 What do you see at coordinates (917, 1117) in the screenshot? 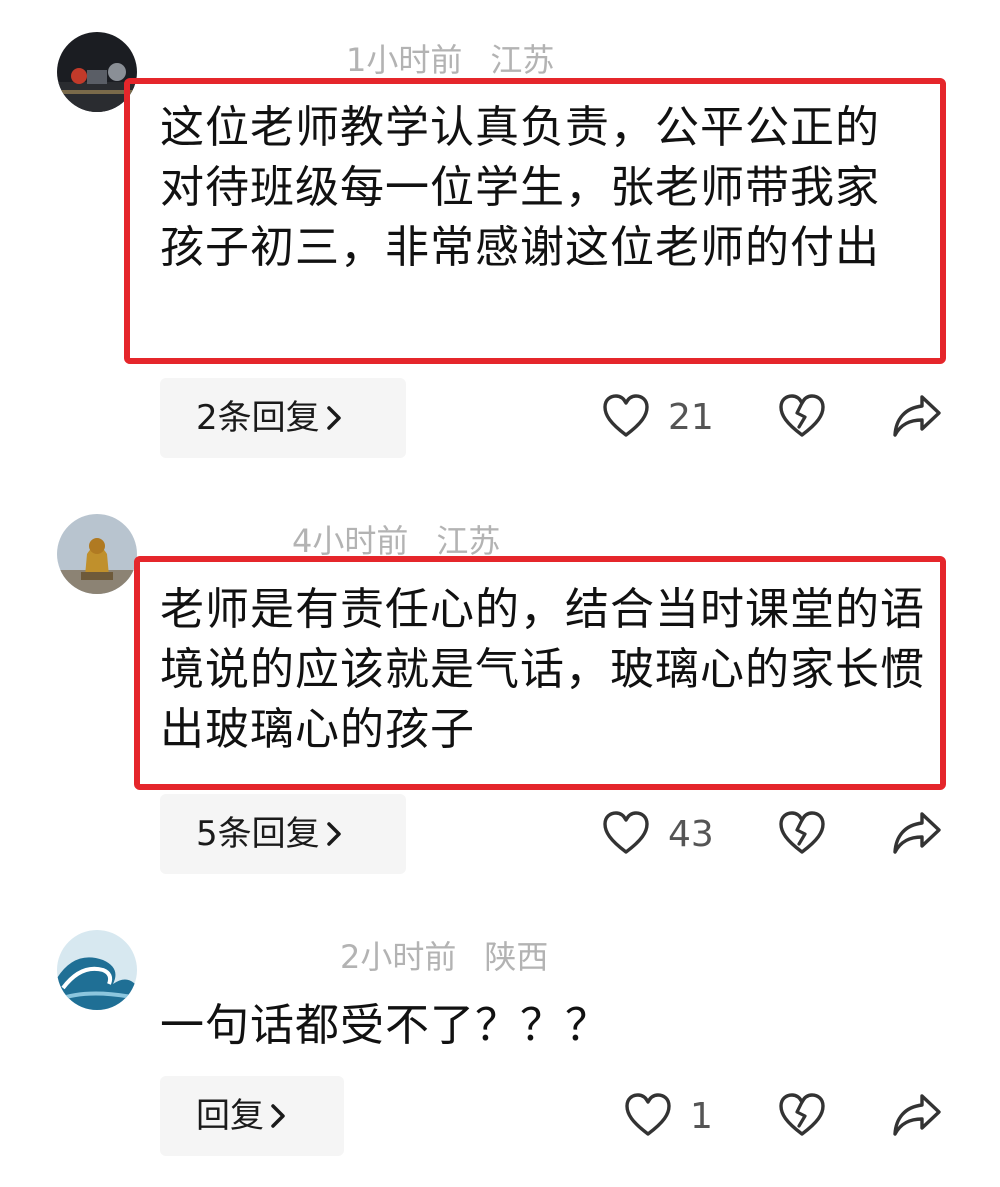
I see `share-arrow-icon` at bounding box center [917, 1117].